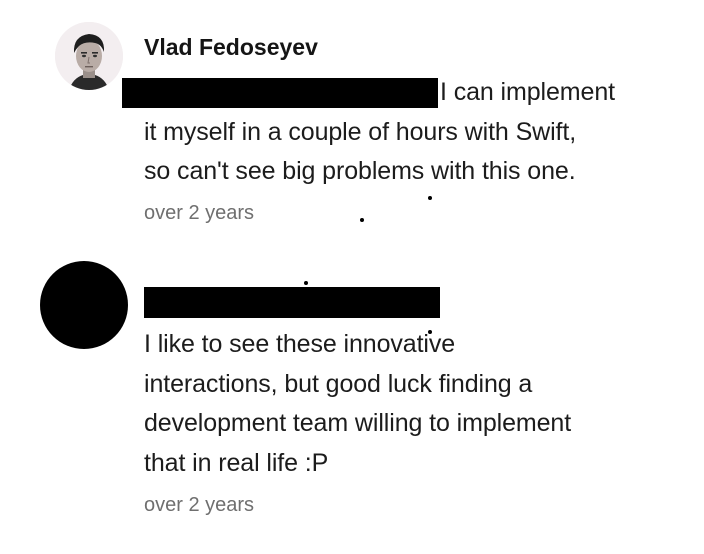  Describe the element at coordinates (358, 423) in the screenshot. I see `comment-text-line: development team willing to implement` at that location.